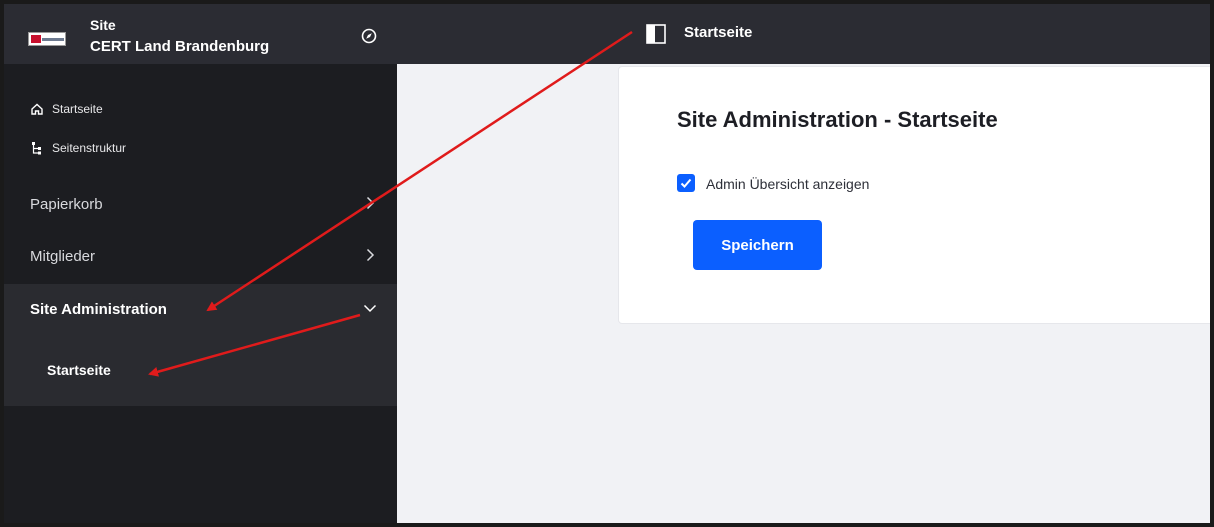 This screenshot has height=527, width=1214. I want to click on chevron-down-icon, so click(370, 308).